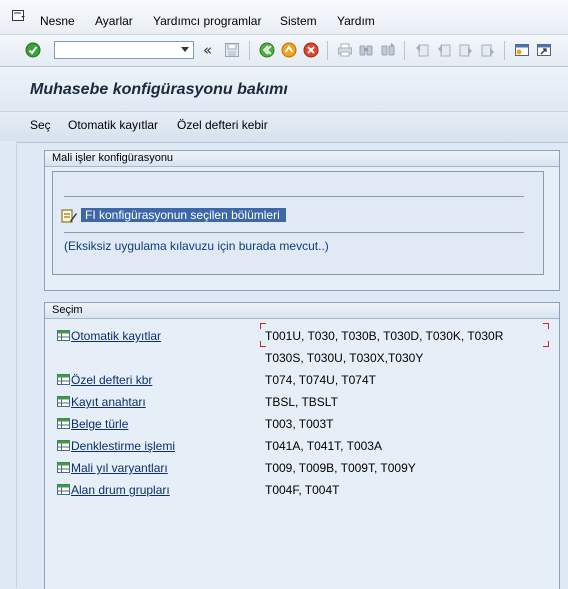 Image resolution: width=568 pixels, height=589 pixels. I want to click on alan-durum-gruplari-link: Alan drum grupları, so click(120, 490).